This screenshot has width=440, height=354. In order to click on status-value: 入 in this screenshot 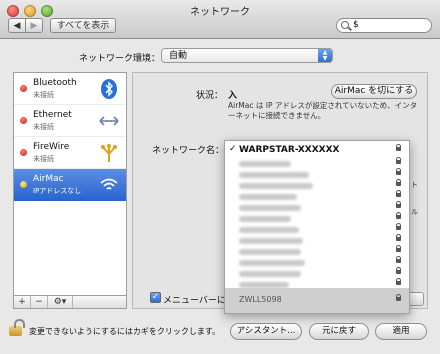, I will do `click(233, 96)`.